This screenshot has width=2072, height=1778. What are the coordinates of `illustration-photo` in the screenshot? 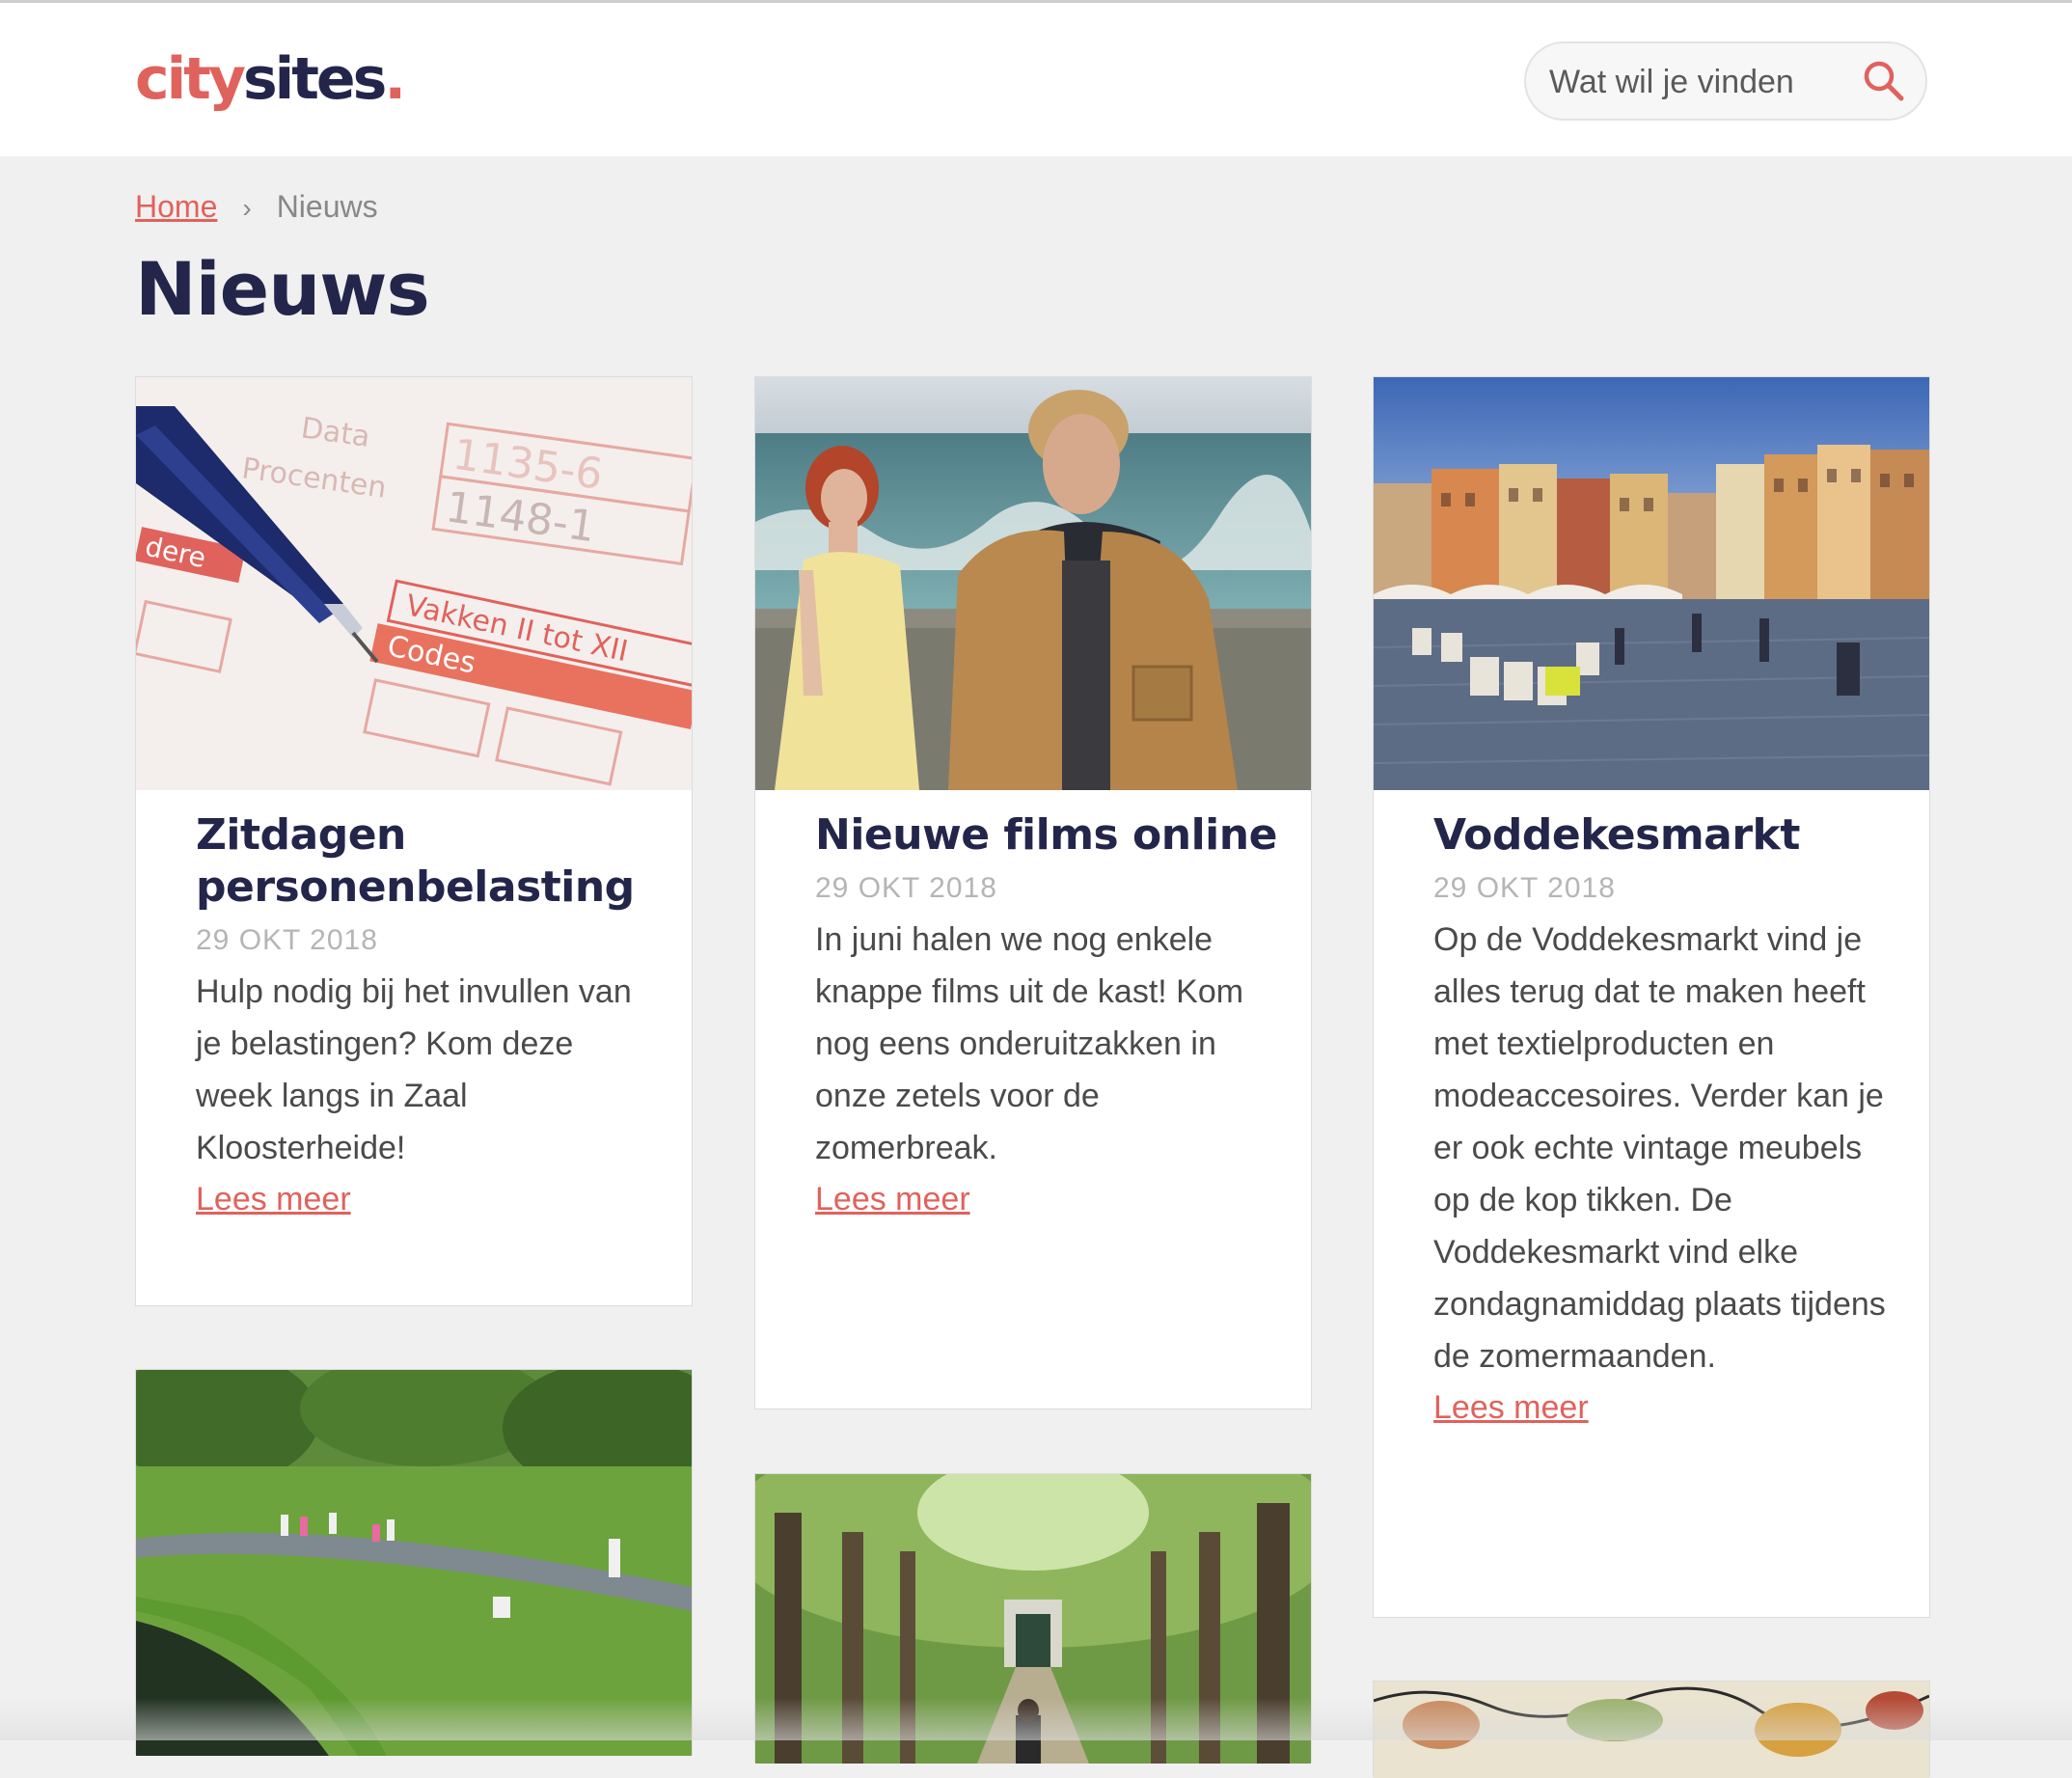 It's located at (1651, 1730).